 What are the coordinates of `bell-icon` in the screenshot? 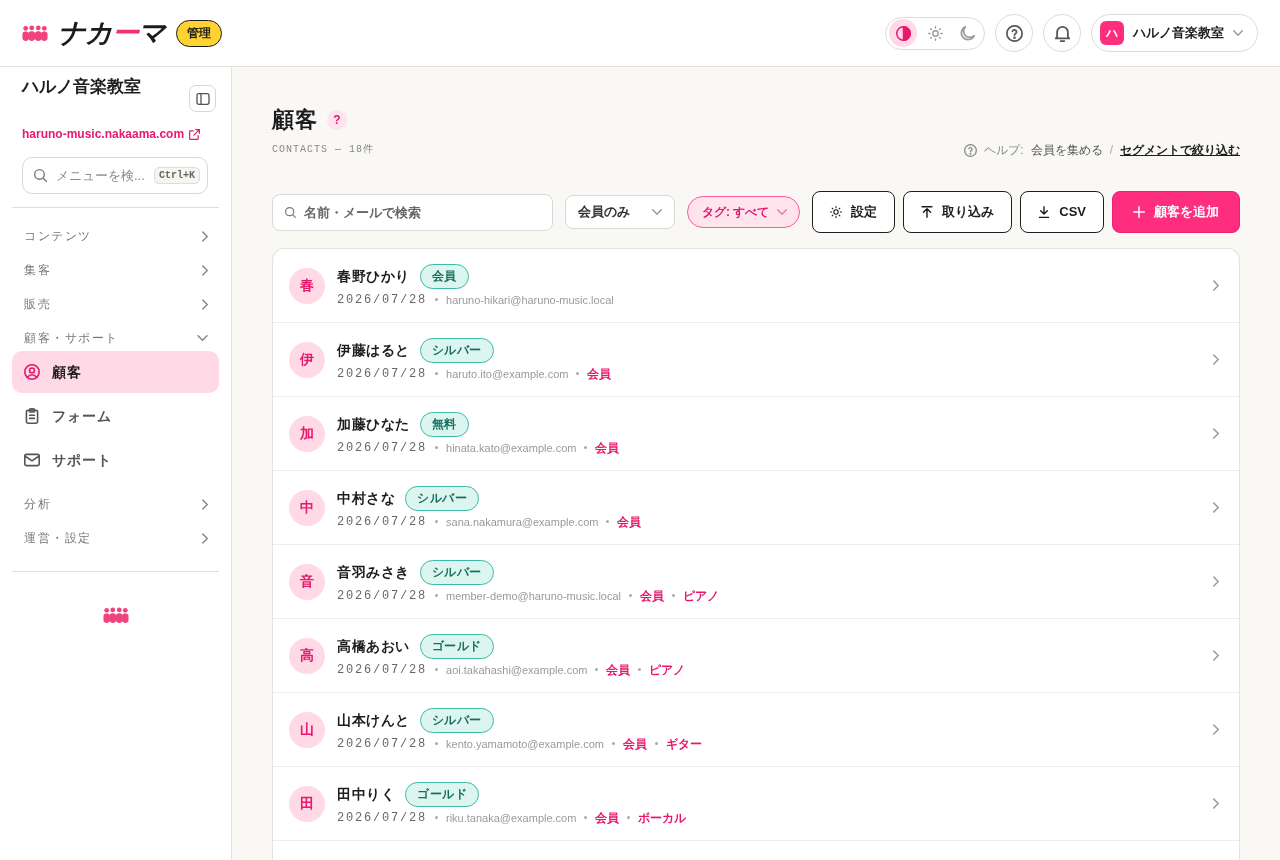 It's located at (1062, 33).